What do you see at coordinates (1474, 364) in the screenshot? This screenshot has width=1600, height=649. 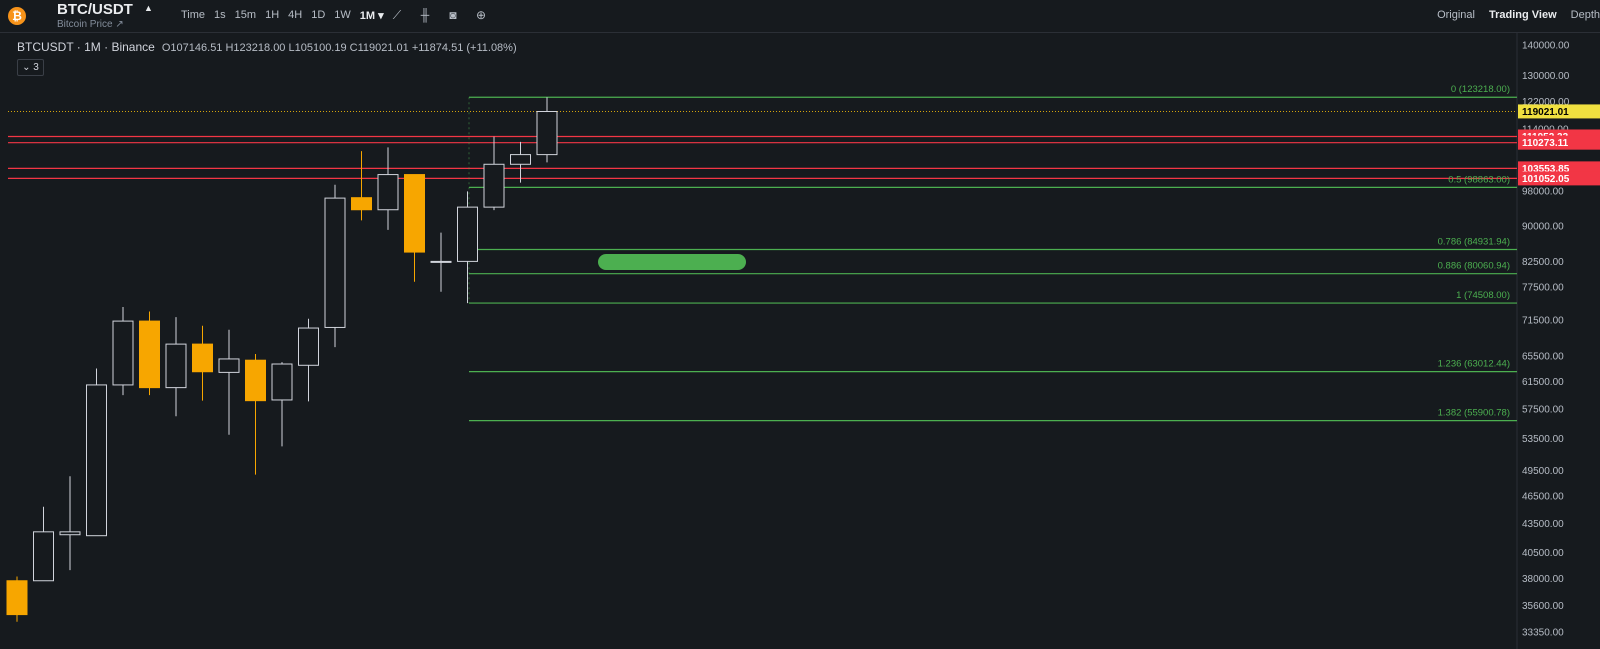 I see `fib-label-5: 1.236 (63012.44)` at bounding box center [1474, 364].